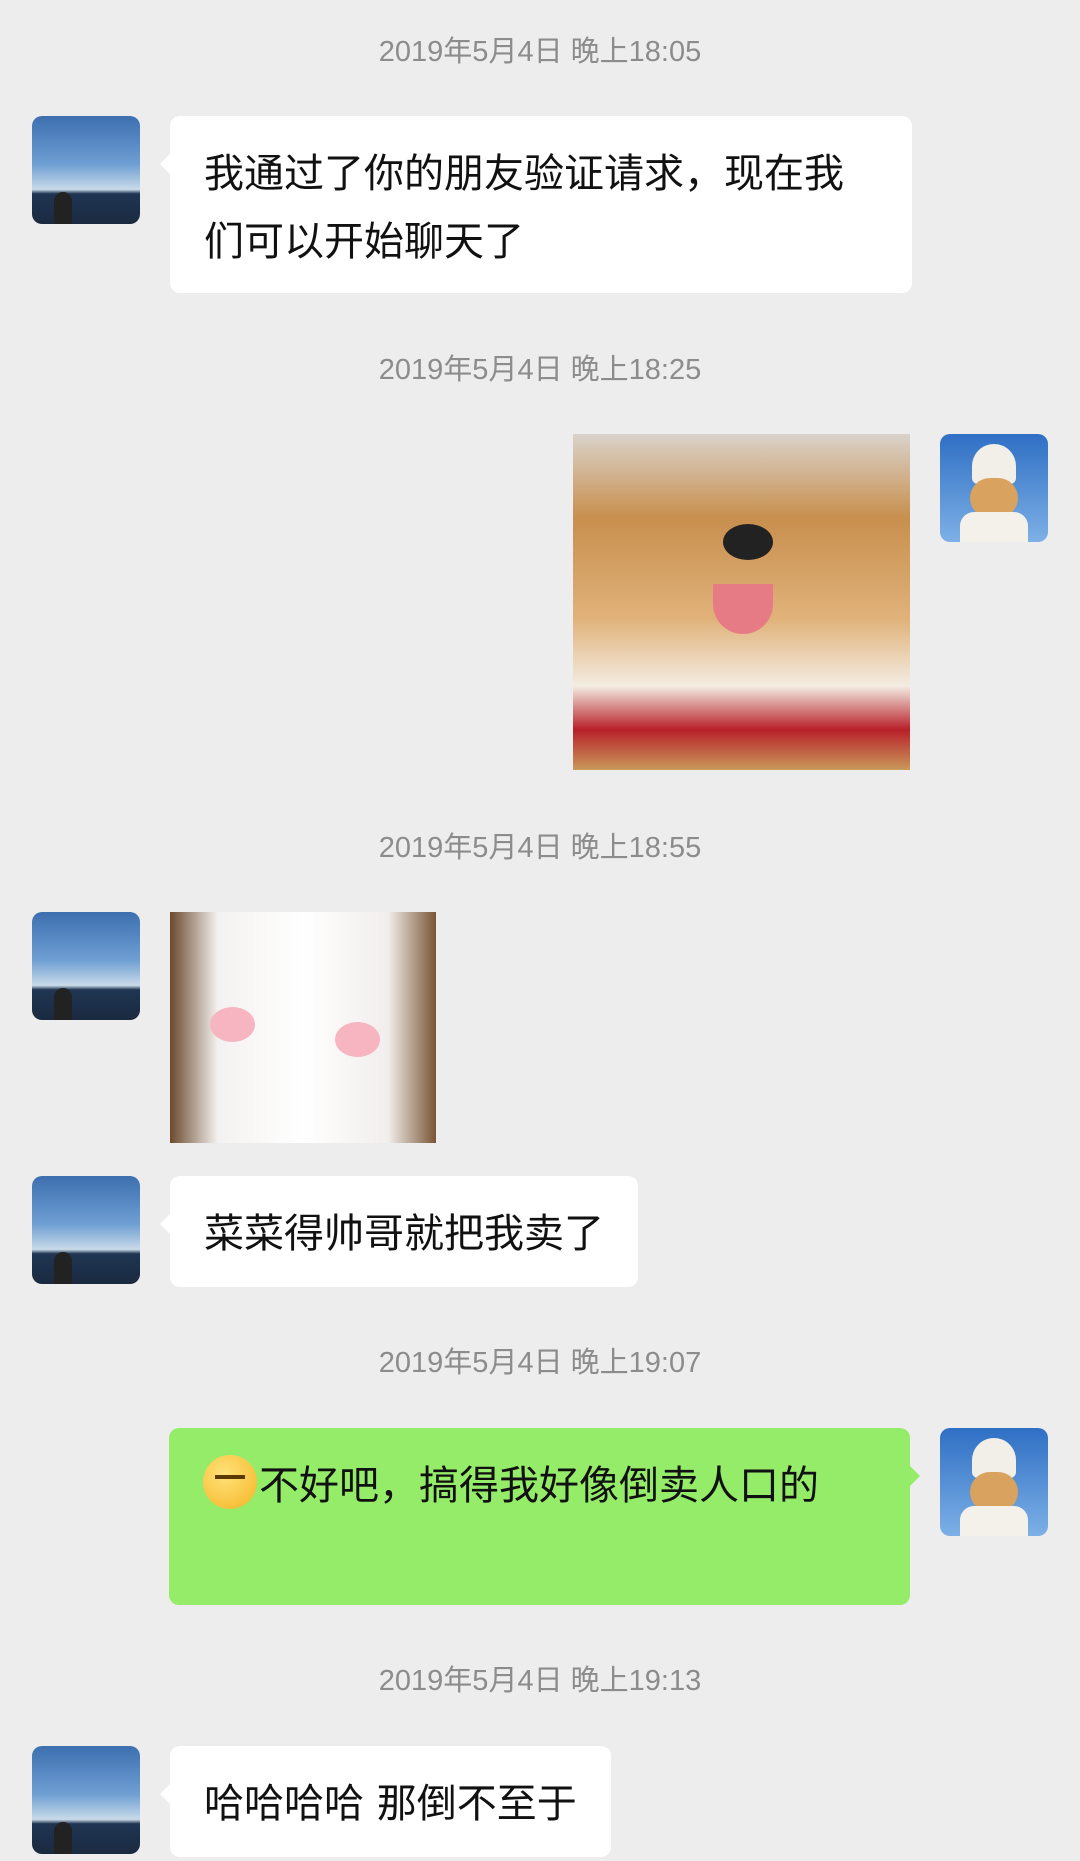 The image size is (1080, 1861). What do you see at coordinates (741, 602) in the screenshot?
I see `shiba-dog-sticker-image` at bounding box center [741, 602].